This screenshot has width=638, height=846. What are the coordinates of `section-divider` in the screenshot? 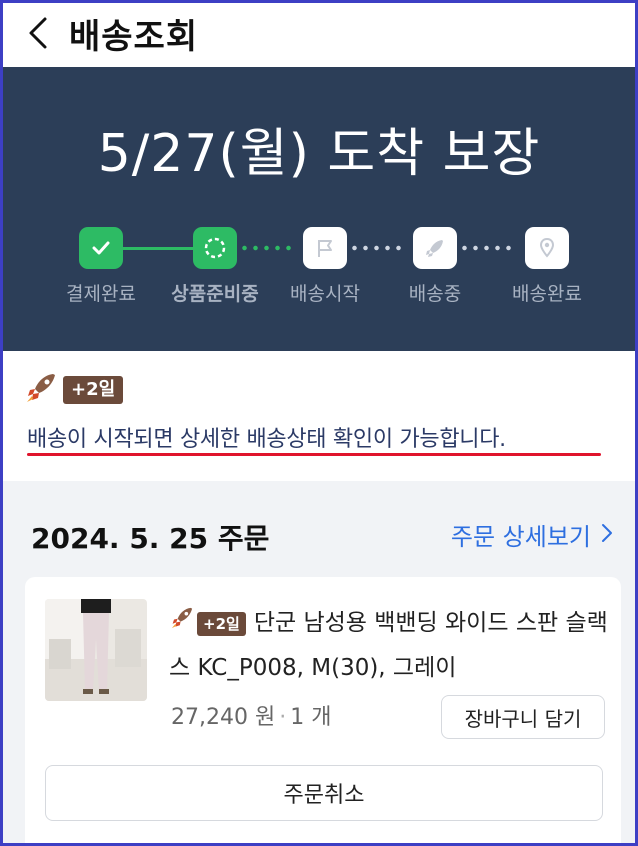 It's located at (319, 486).